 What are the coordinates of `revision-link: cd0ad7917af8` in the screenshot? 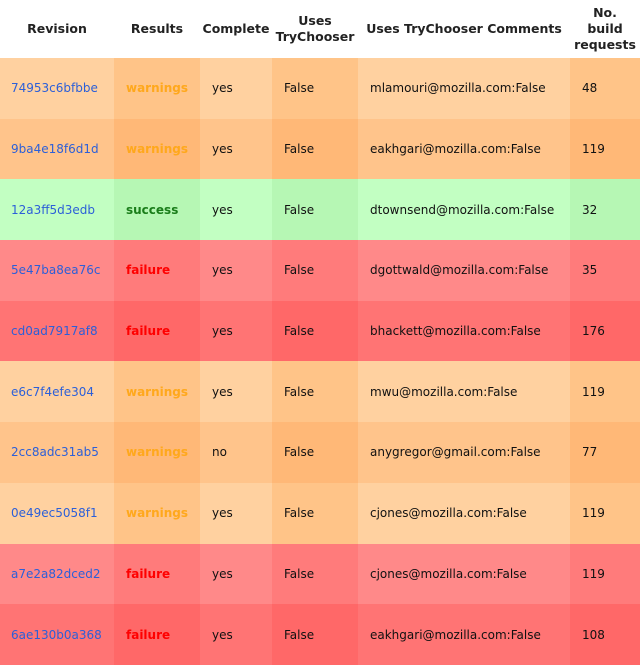 It's located at (54, 331).